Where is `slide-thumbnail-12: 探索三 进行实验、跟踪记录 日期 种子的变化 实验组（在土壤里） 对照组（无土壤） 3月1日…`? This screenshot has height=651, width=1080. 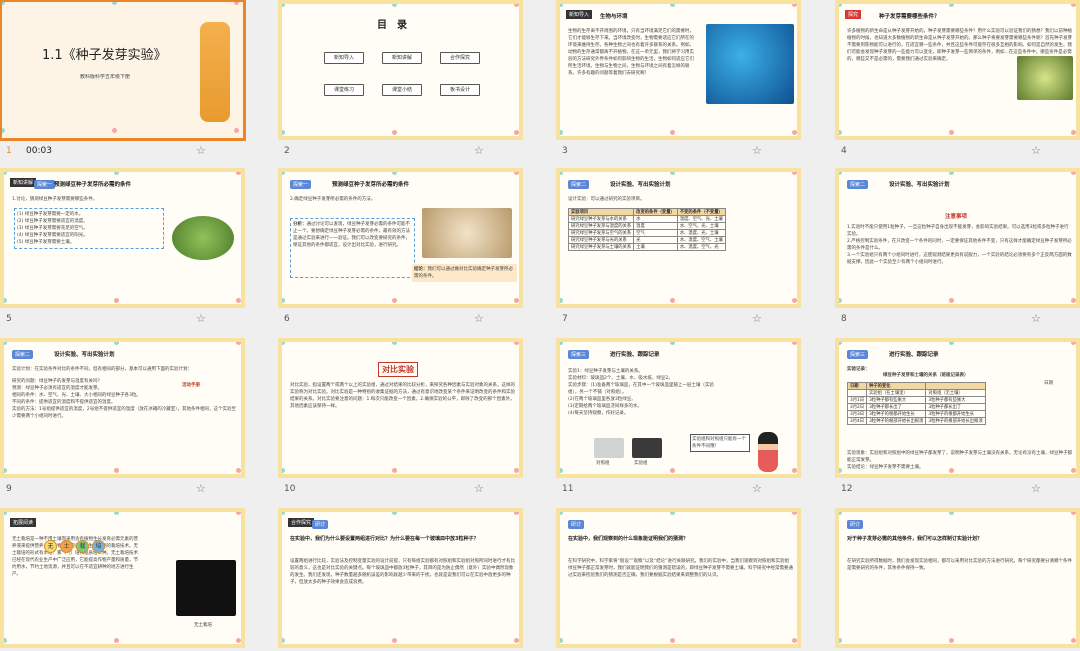
slide-thumbnail-12: 探索三 进行实验、跟踪记录 日期 种子的变化 实验组（在土壤里） 对照组（无土壤） 3月1日… is located at coordinates (957, 419).